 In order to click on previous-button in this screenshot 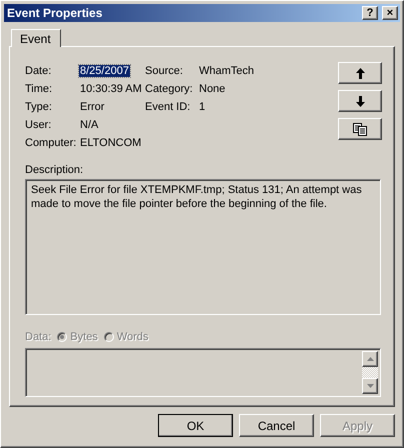, I will do `click(360, 73)`.